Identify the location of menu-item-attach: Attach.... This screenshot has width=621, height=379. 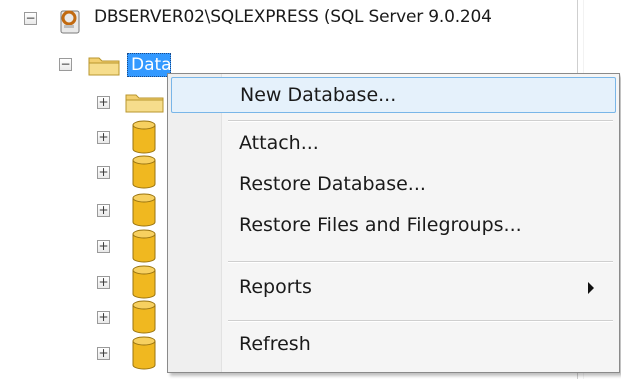
(393, 144).